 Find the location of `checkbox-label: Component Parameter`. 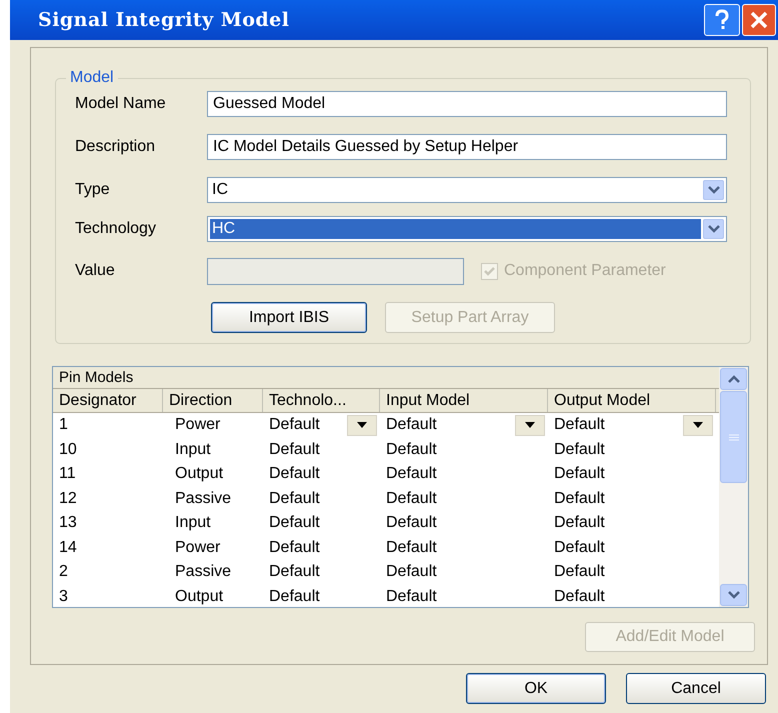

checkbox-label: Component Parameter is located at coordinates (585, 271).